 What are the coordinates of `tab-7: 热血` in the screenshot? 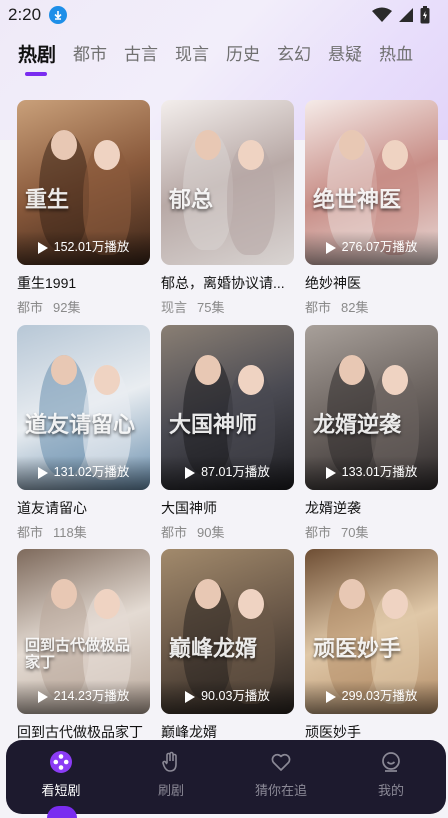 It's located at (396, 52).